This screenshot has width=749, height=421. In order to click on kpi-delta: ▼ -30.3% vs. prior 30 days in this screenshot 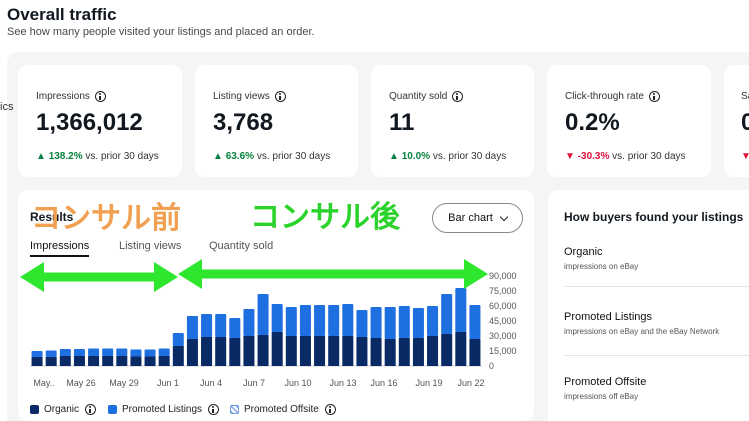, I will do `click(625, 156)`.